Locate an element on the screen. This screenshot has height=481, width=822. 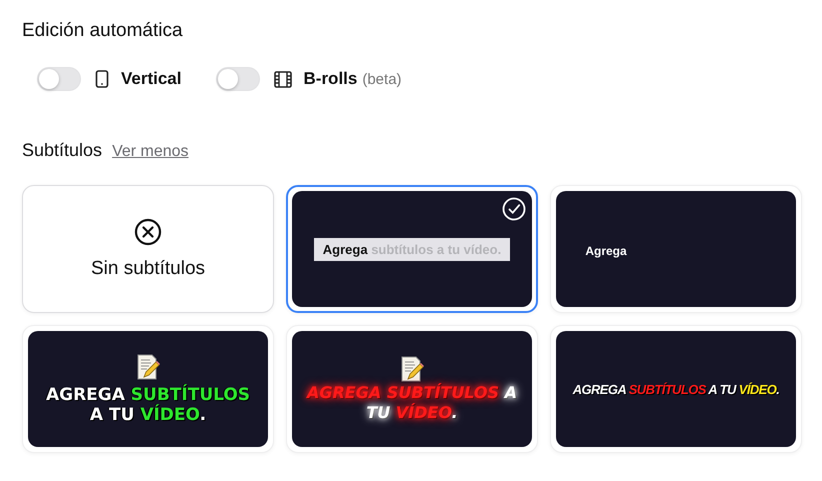
section-title: Edición automática is located at coordinates (103, 31).